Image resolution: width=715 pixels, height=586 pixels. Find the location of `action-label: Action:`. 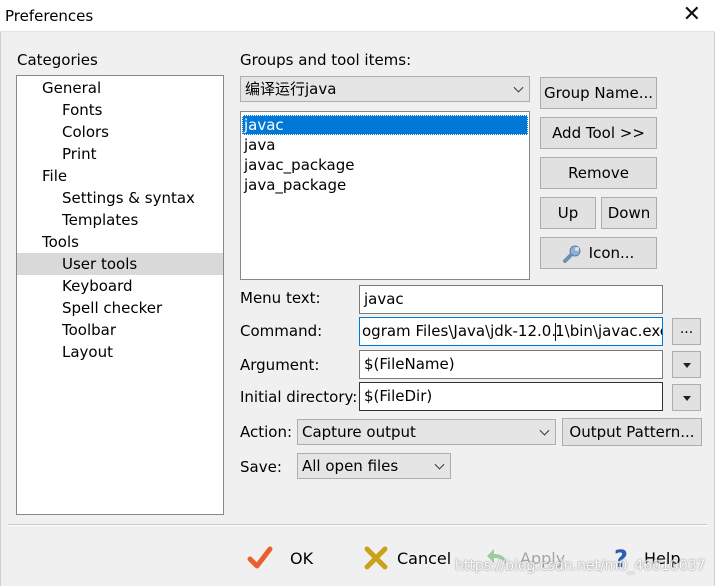

action-label: Action: is located at coordinates (266, 432).